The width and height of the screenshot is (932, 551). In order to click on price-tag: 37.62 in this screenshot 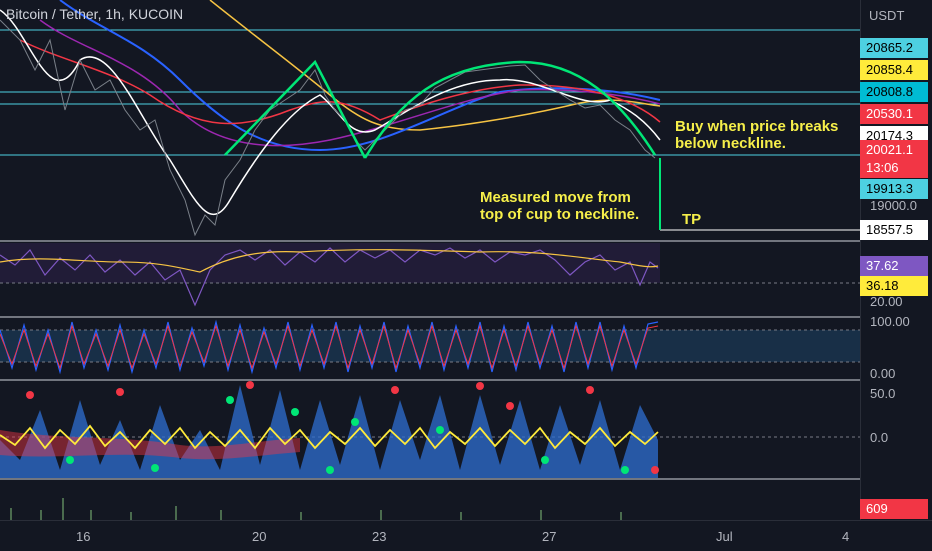, I will do `click(894, 266)`.